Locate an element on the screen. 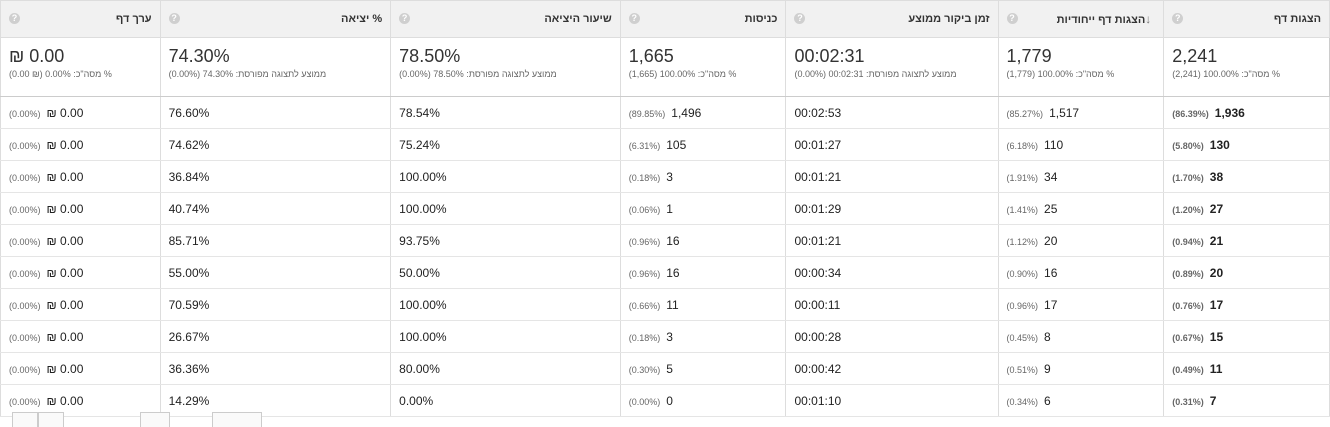 The image size is (1330, 427). cell-pageviews: (5.80%) 130 is located at coordinates (1246, 144).